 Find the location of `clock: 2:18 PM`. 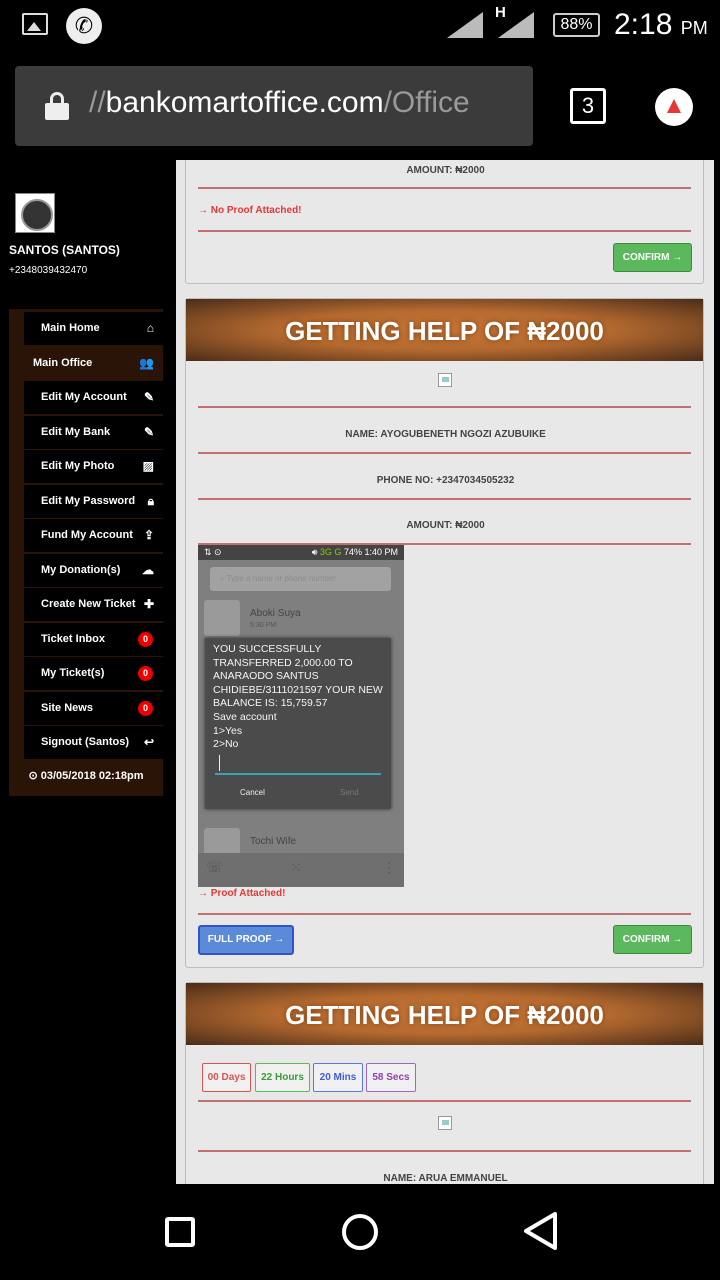

clock: 2:18 PM is located at coordinates (661, 25).